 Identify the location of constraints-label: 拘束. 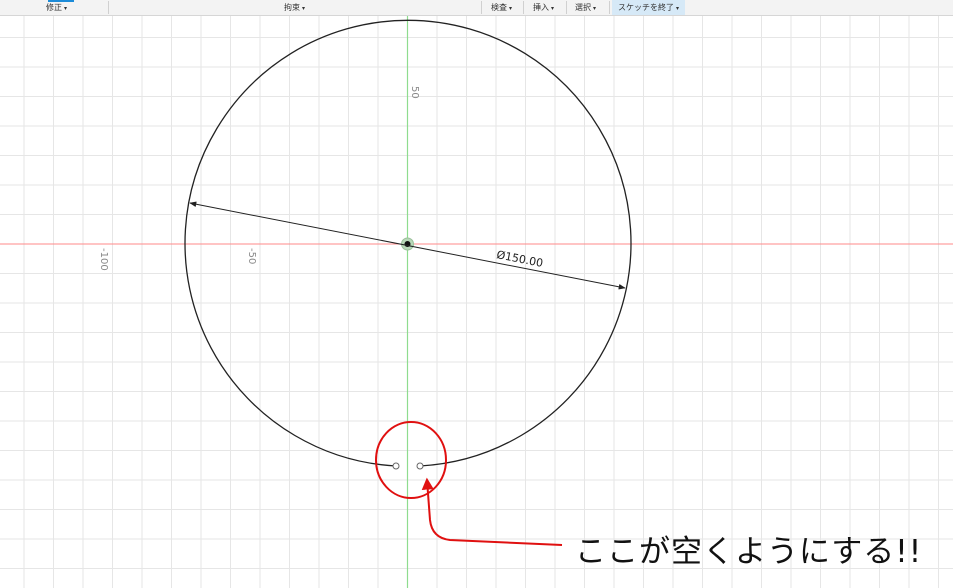
(292, 7).